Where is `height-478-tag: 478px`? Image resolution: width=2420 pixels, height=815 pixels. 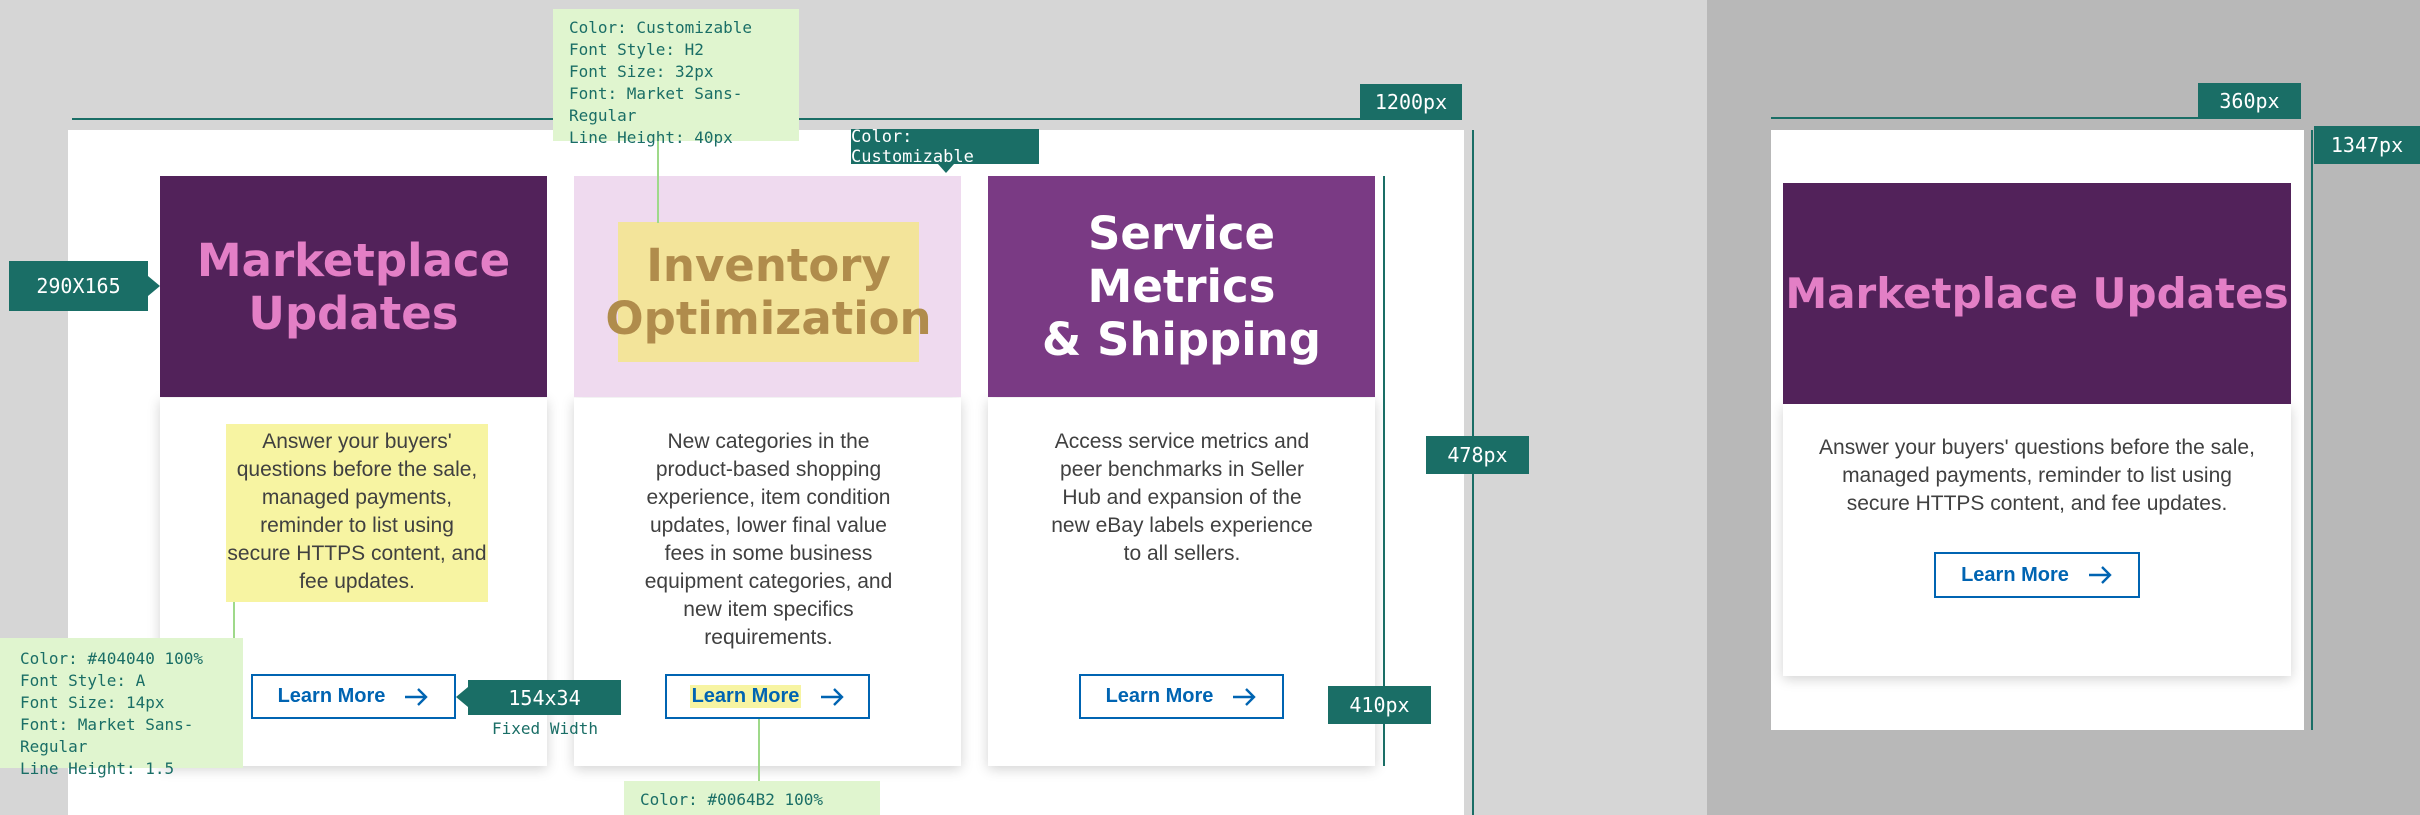
height-478-tag: 478px is located at coordinates (1477, 455).